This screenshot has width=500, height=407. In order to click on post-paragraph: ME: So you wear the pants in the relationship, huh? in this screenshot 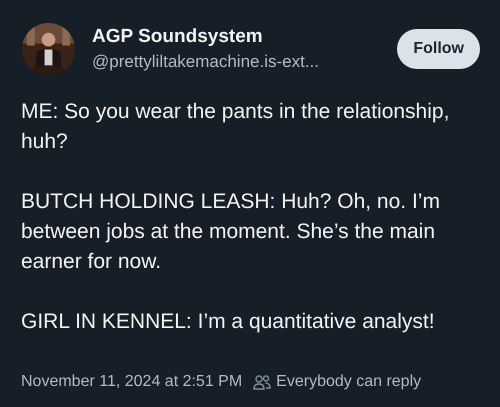, I will do `click(235, 127)`.